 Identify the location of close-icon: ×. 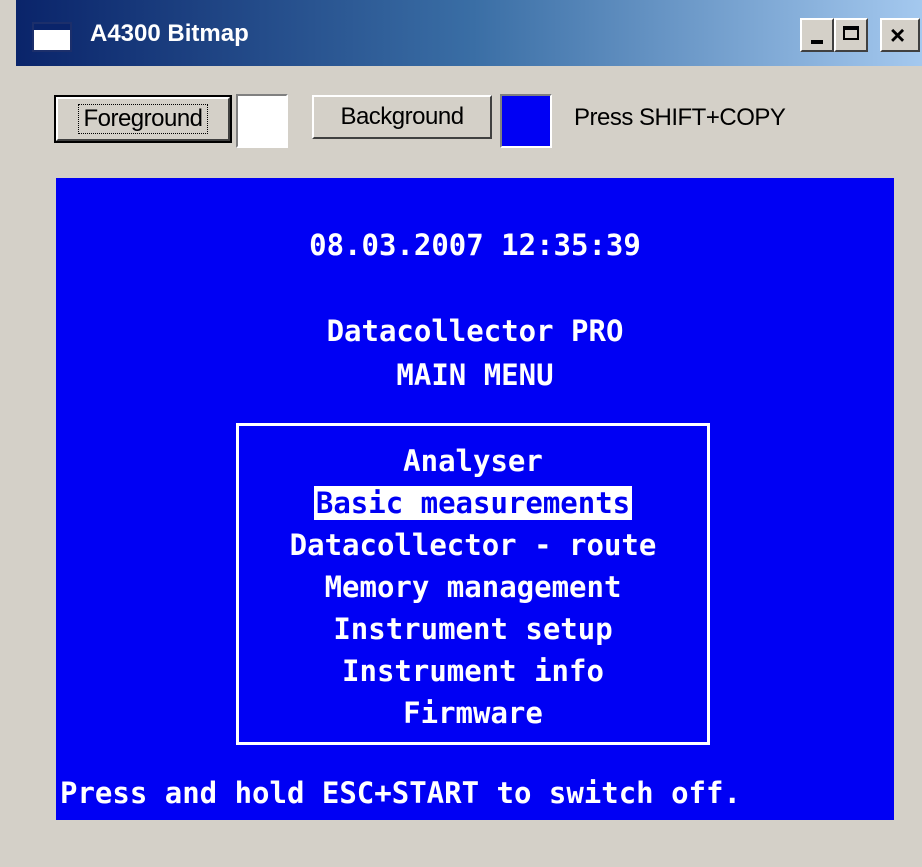
(898, 35).